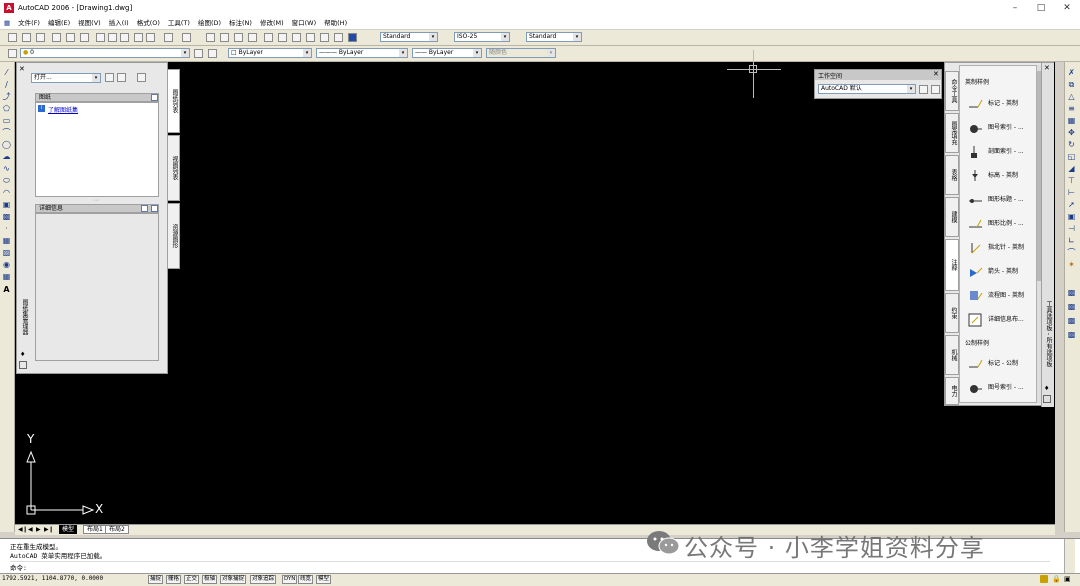 This screenshot has height=586, width=1080. Describe the element at coordinates (154, 97) in the screenshot. I see `sheets-collapse-icon` at that location.